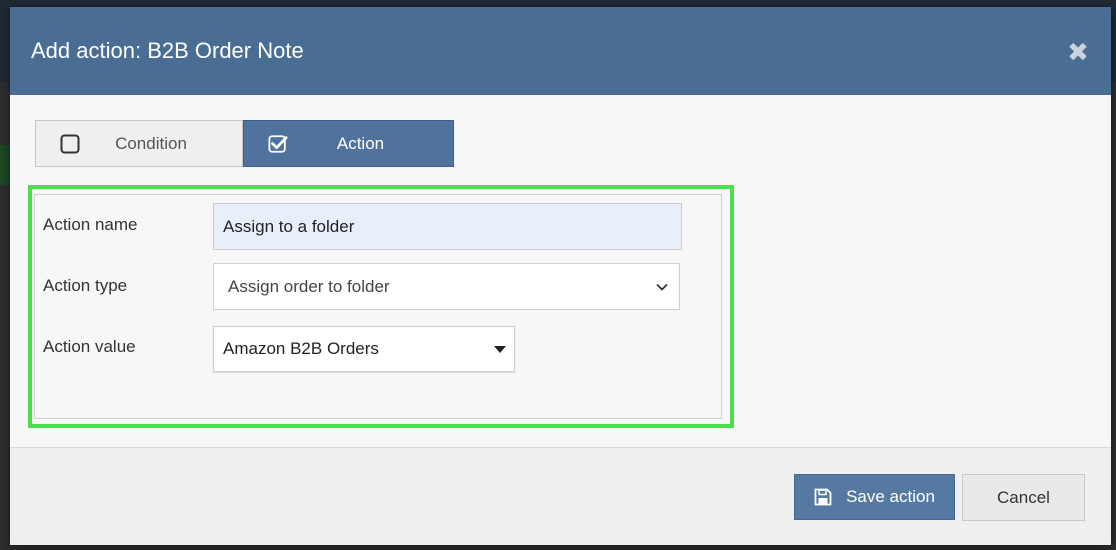 This screenshot has width=1116, height=550. What do you see at coordinates (823, 497) in the screenshot?
I see `floppy-disk-icon` at bounding box center [823, 497].